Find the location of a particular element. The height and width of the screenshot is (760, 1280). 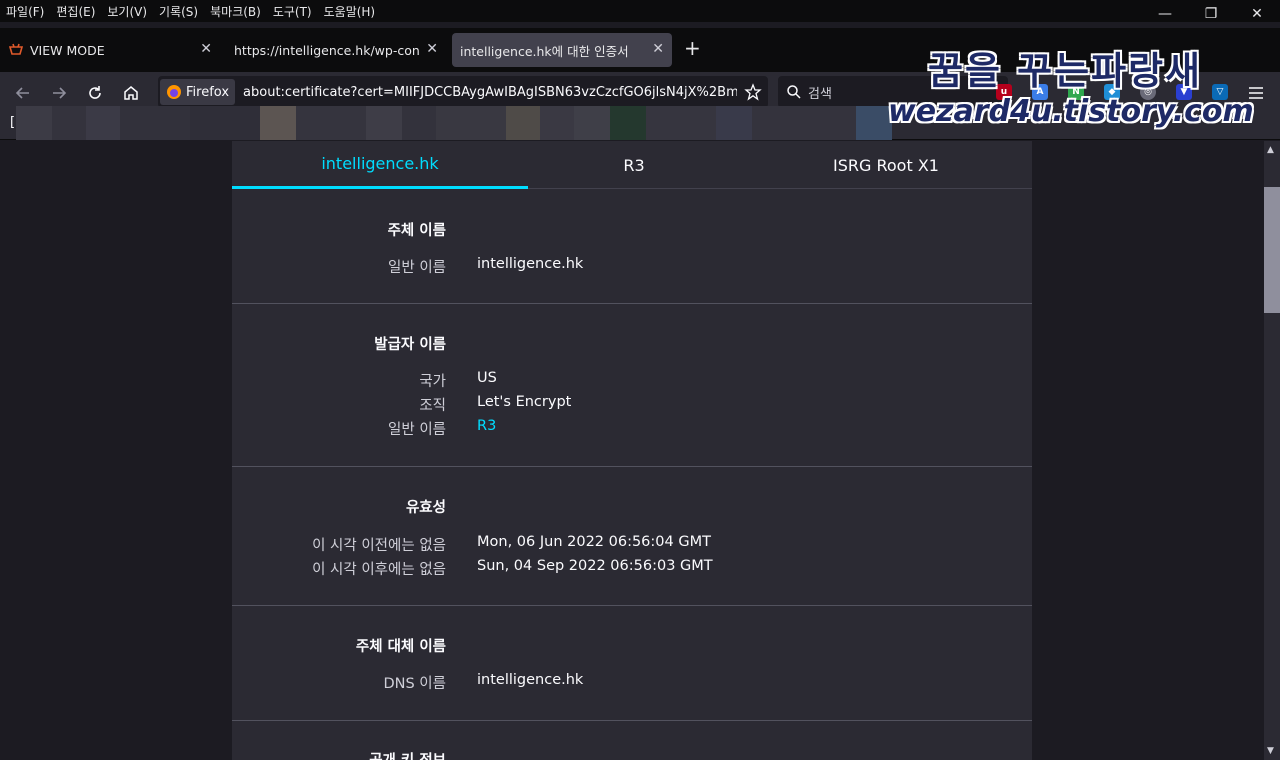

cert-tab-intermediate: R3 is located at coordinates (634, 165).